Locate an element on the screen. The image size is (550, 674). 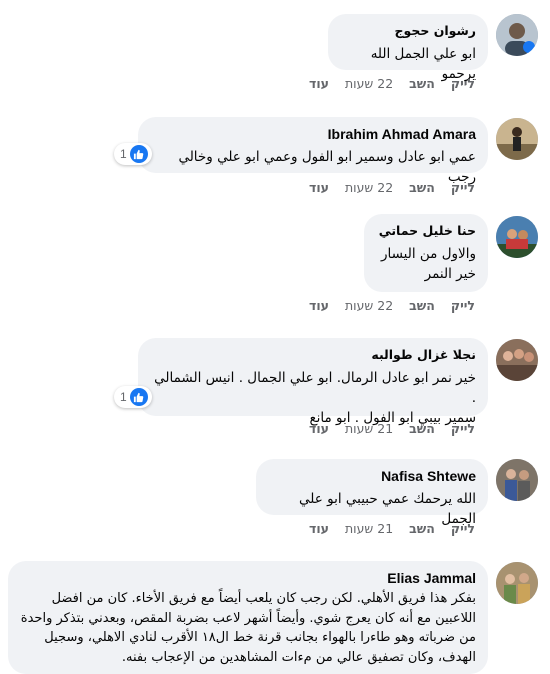
comment-text: والاول من اليسار خير النمر is located at coordinates (428, 264).